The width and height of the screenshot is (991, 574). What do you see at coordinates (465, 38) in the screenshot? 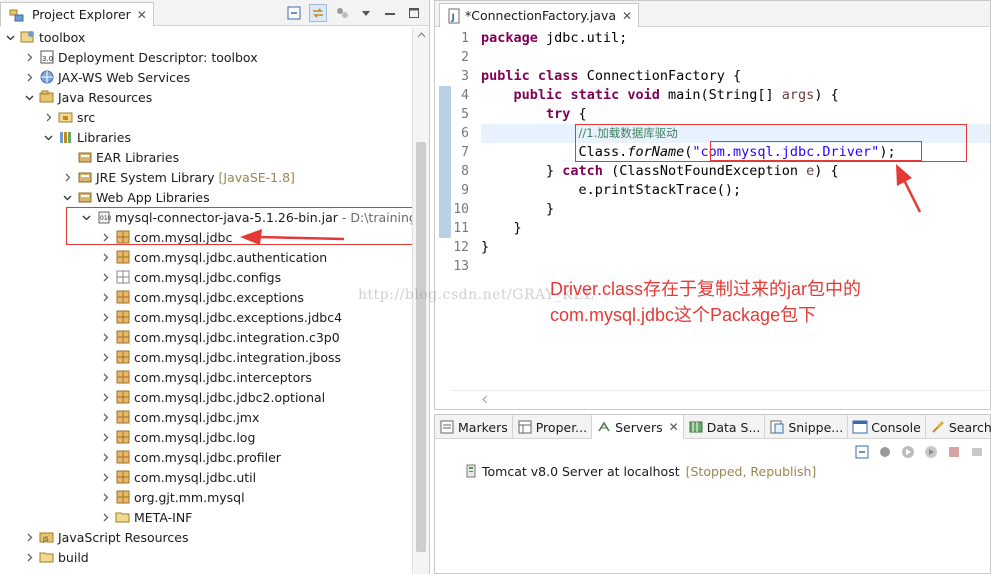
I see `line-number: 1` at bounding box center [465, 38].